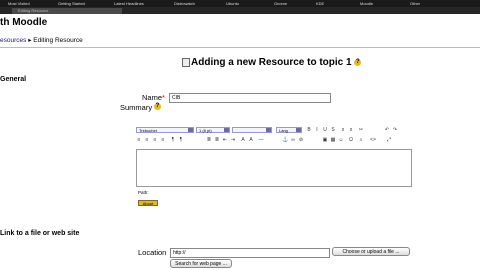 This screenshot has height=270, width=480. I want to click on name-label-text: Name, so click(152, 97).